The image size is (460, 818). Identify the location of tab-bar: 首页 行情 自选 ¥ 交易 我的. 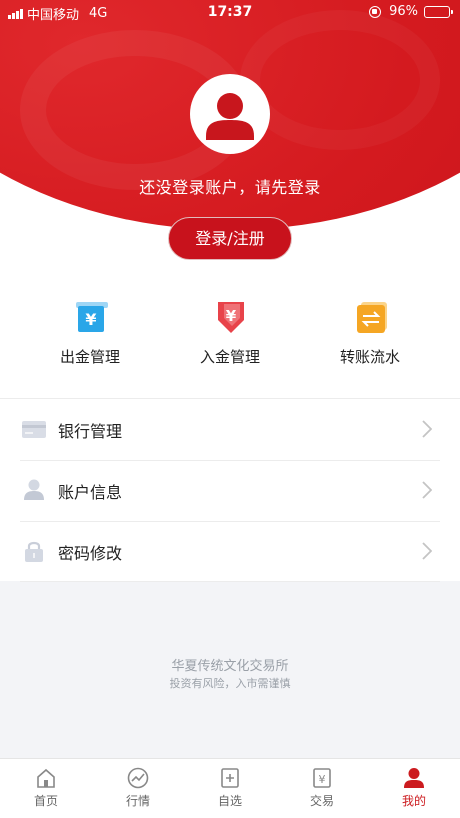
(230, 788).